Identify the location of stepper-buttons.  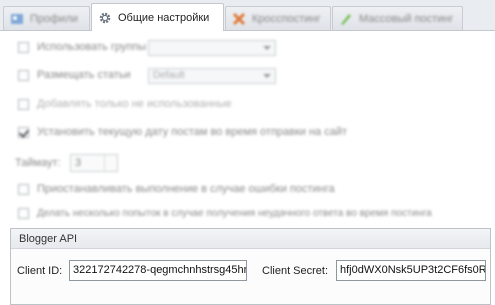
(110, 163).